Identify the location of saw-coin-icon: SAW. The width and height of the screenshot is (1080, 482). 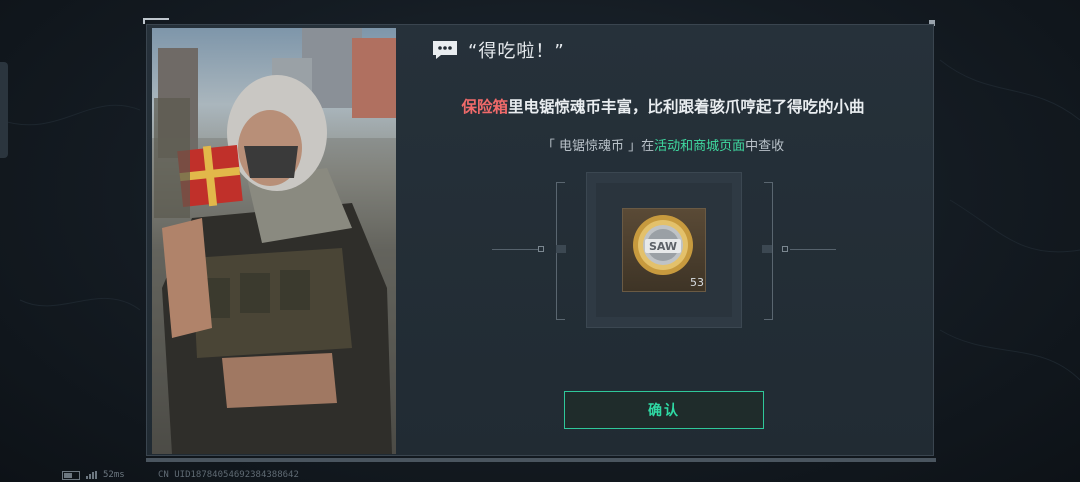
(663, 245).